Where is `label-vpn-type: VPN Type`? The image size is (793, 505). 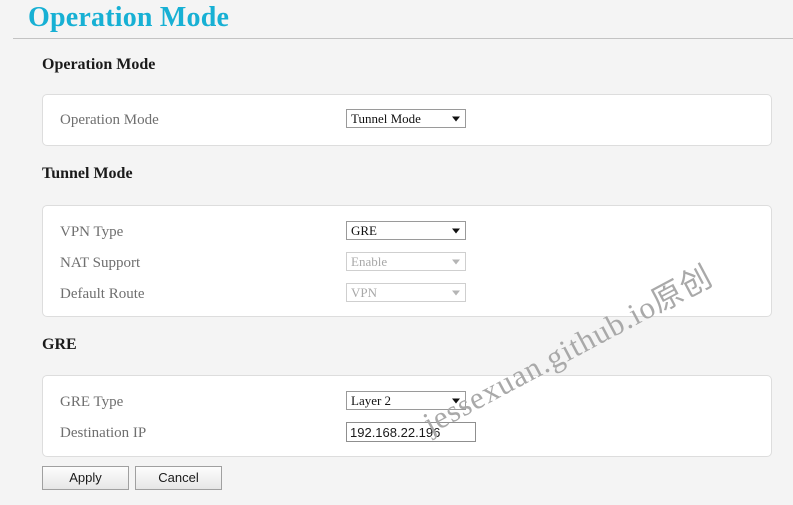 label-vpn-type: VPN Type is located at coordinates (92, 232).